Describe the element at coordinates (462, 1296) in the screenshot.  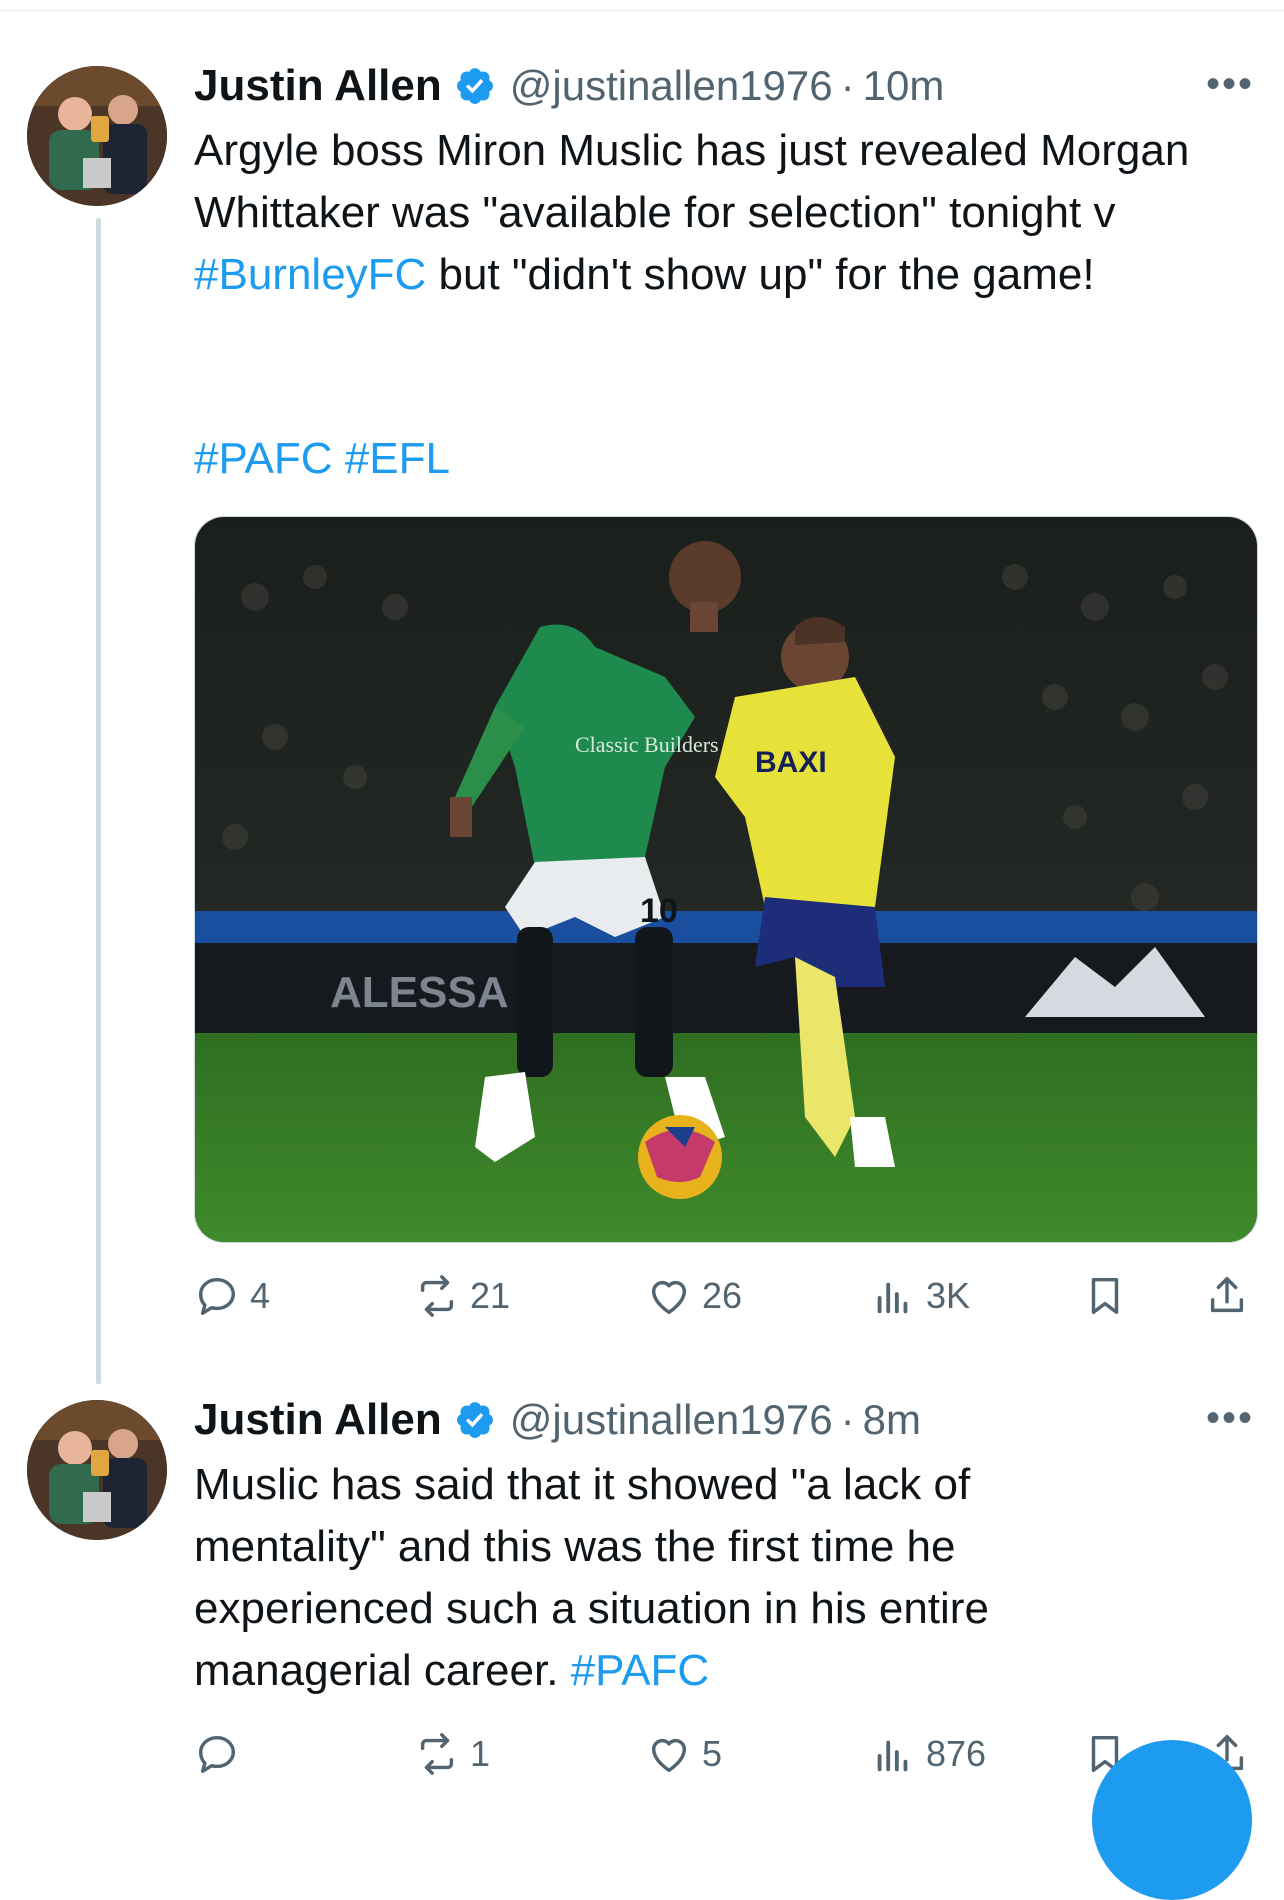
I see `repost-button: 21` at that location.